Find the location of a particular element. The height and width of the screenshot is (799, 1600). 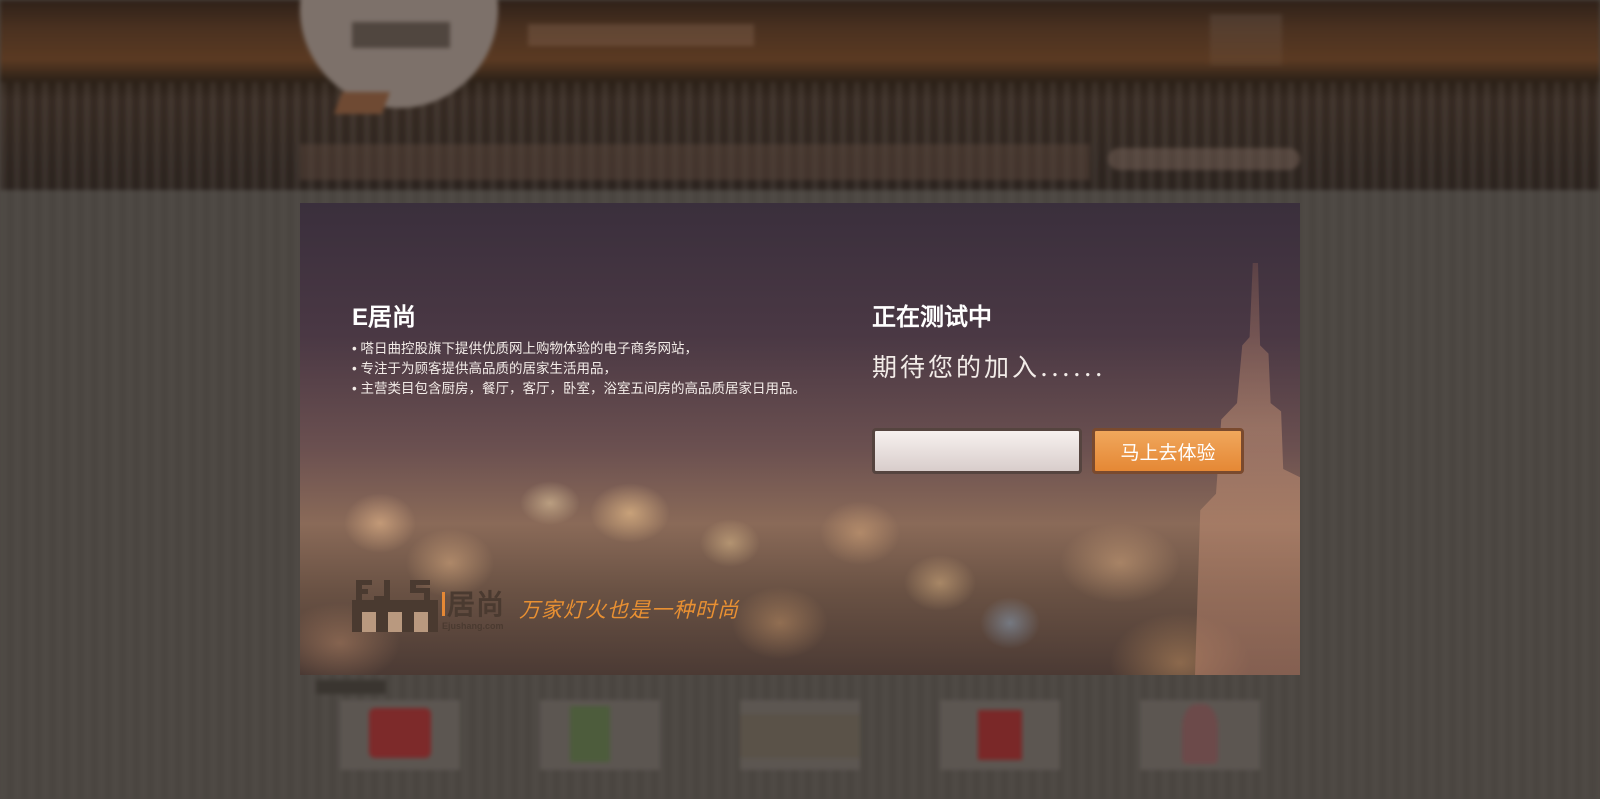

background-section-label is located at coordinates (351, 687).